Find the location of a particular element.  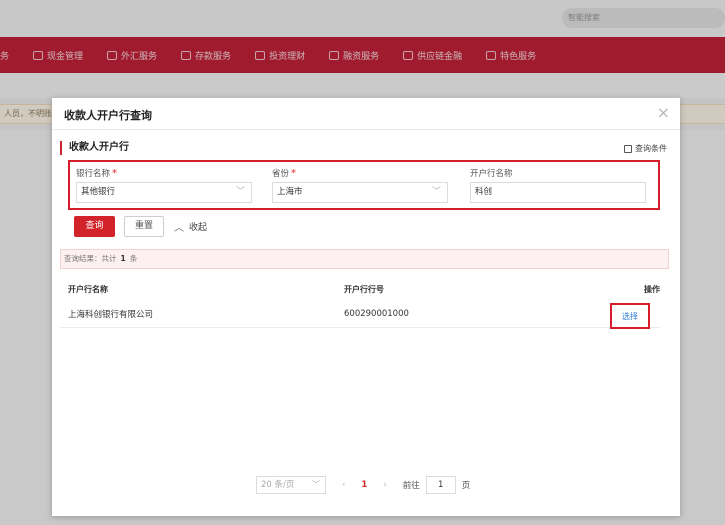

result-count: 1 is located at coordinates (123, 258).